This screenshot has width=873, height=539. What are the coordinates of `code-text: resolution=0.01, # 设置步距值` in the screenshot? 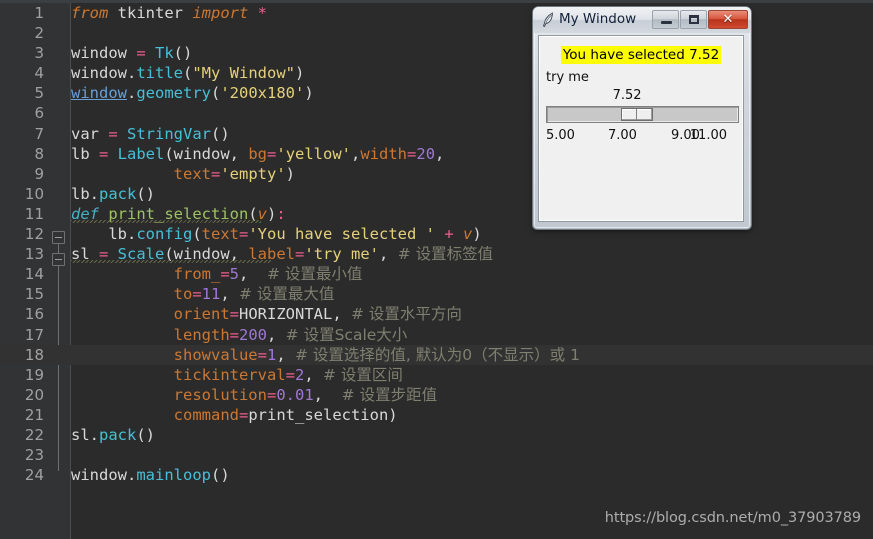 It's located at (305, 394).